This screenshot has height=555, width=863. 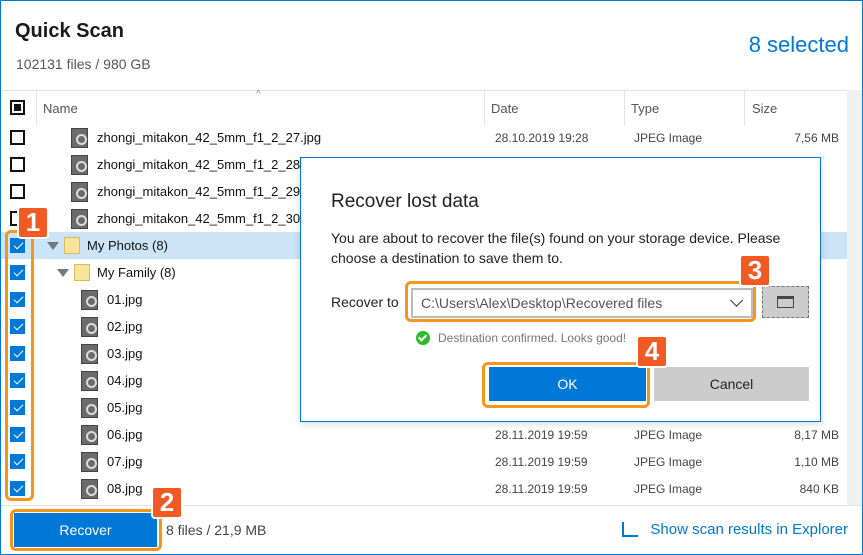 I want to click on cancel-button: Cancel, so click(x=731, y=384).